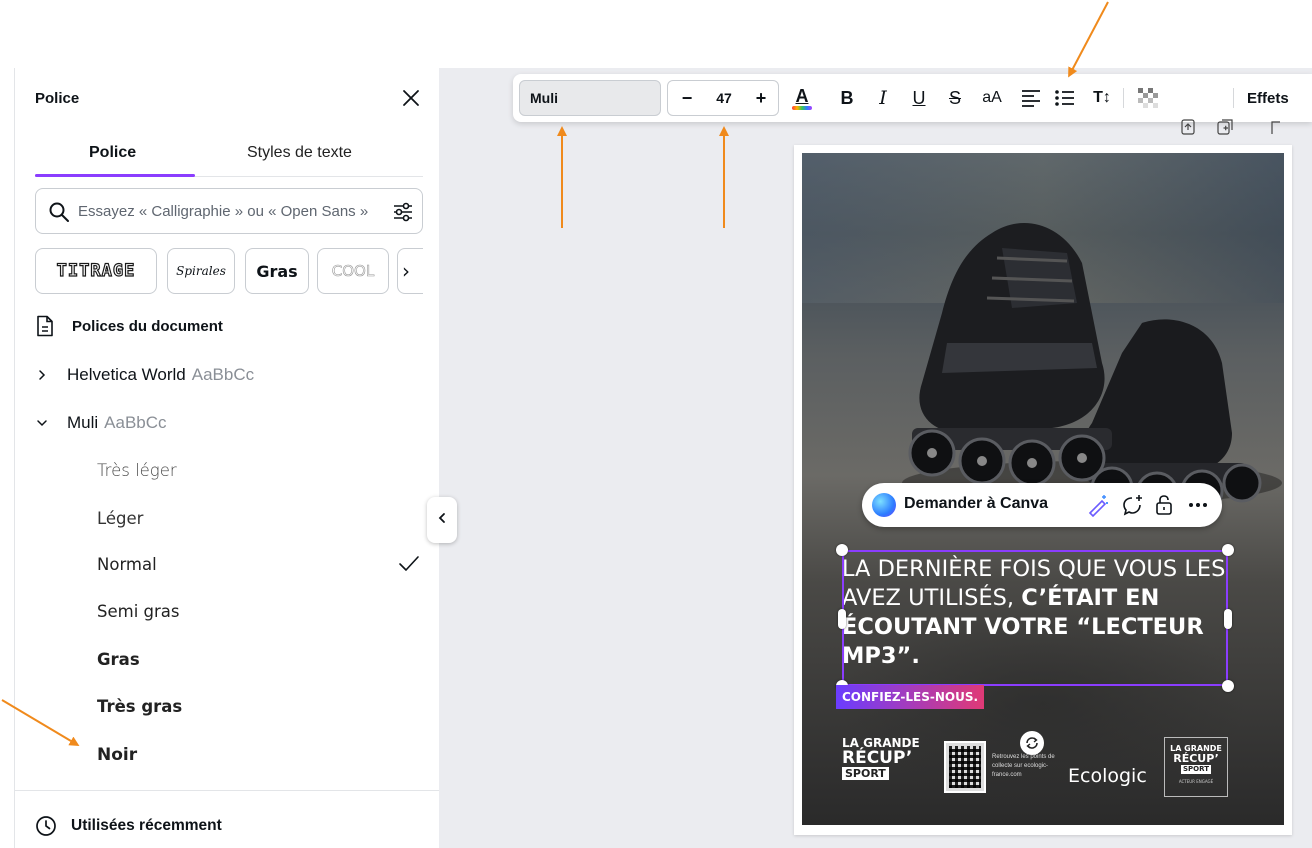 This screenshot has height=848, width=1312. What do you see at coordinates (1088, 39) in the screenshot?
I see `arrow-to-align-button` at bounding box center [1088, 39].